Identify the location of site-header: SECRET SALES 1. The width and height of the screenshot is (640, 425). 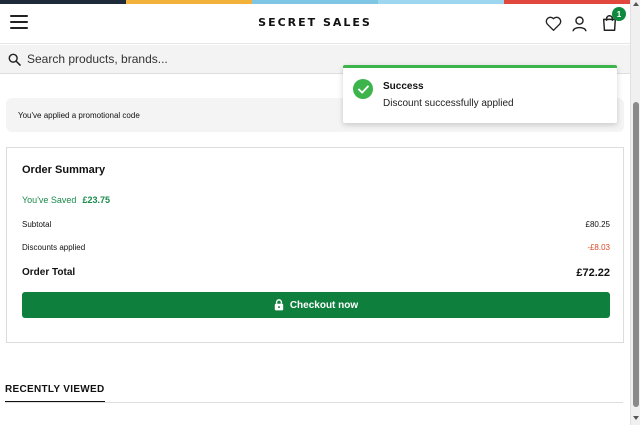
(315, 24).